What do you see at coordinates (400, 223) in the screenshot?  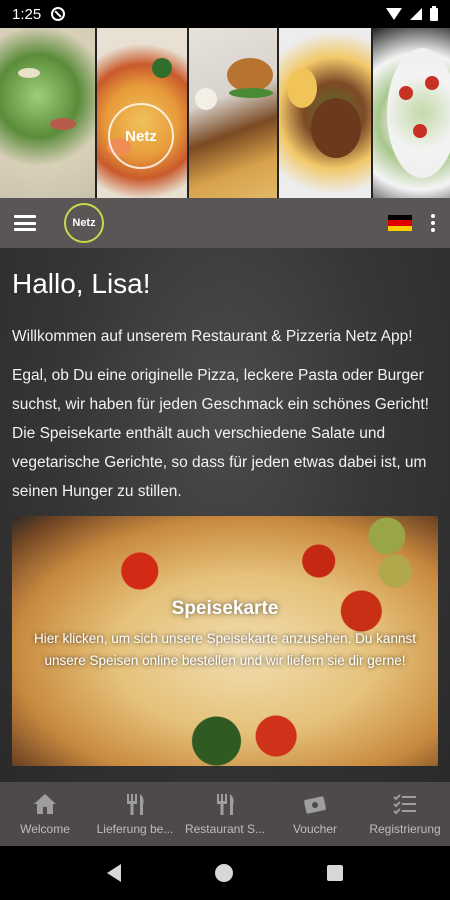 I see `german-flag-icon` at bounding box center [400, 223].